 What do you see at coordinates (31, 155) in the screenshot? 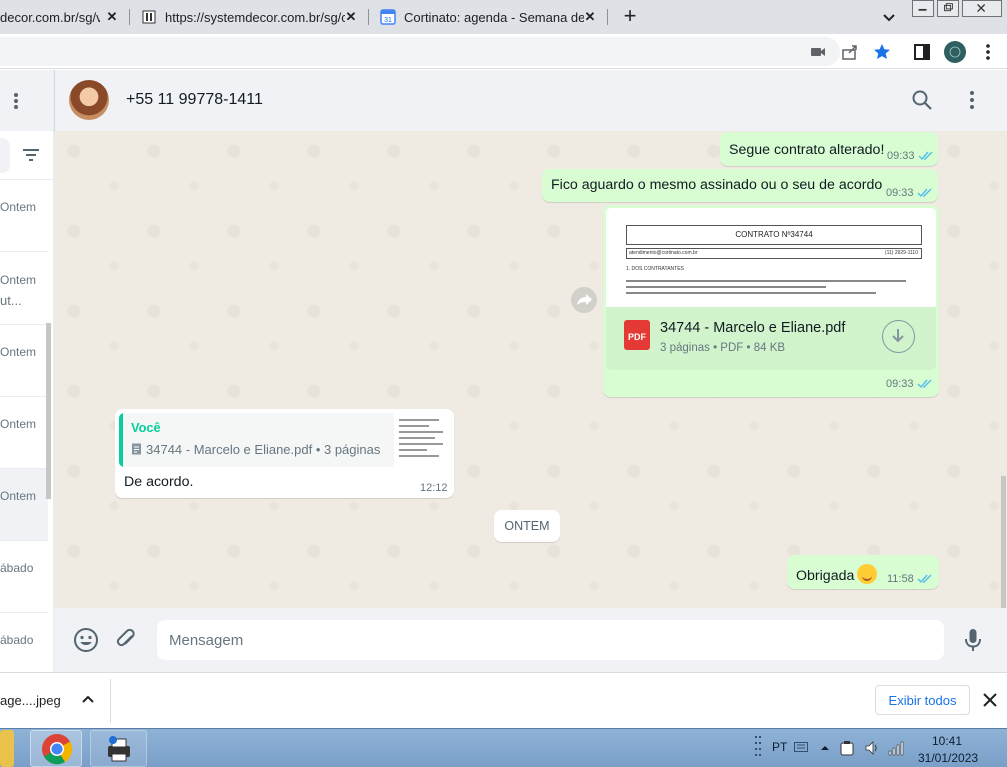
I see `filter-icon` at bounding box center [31, 155].